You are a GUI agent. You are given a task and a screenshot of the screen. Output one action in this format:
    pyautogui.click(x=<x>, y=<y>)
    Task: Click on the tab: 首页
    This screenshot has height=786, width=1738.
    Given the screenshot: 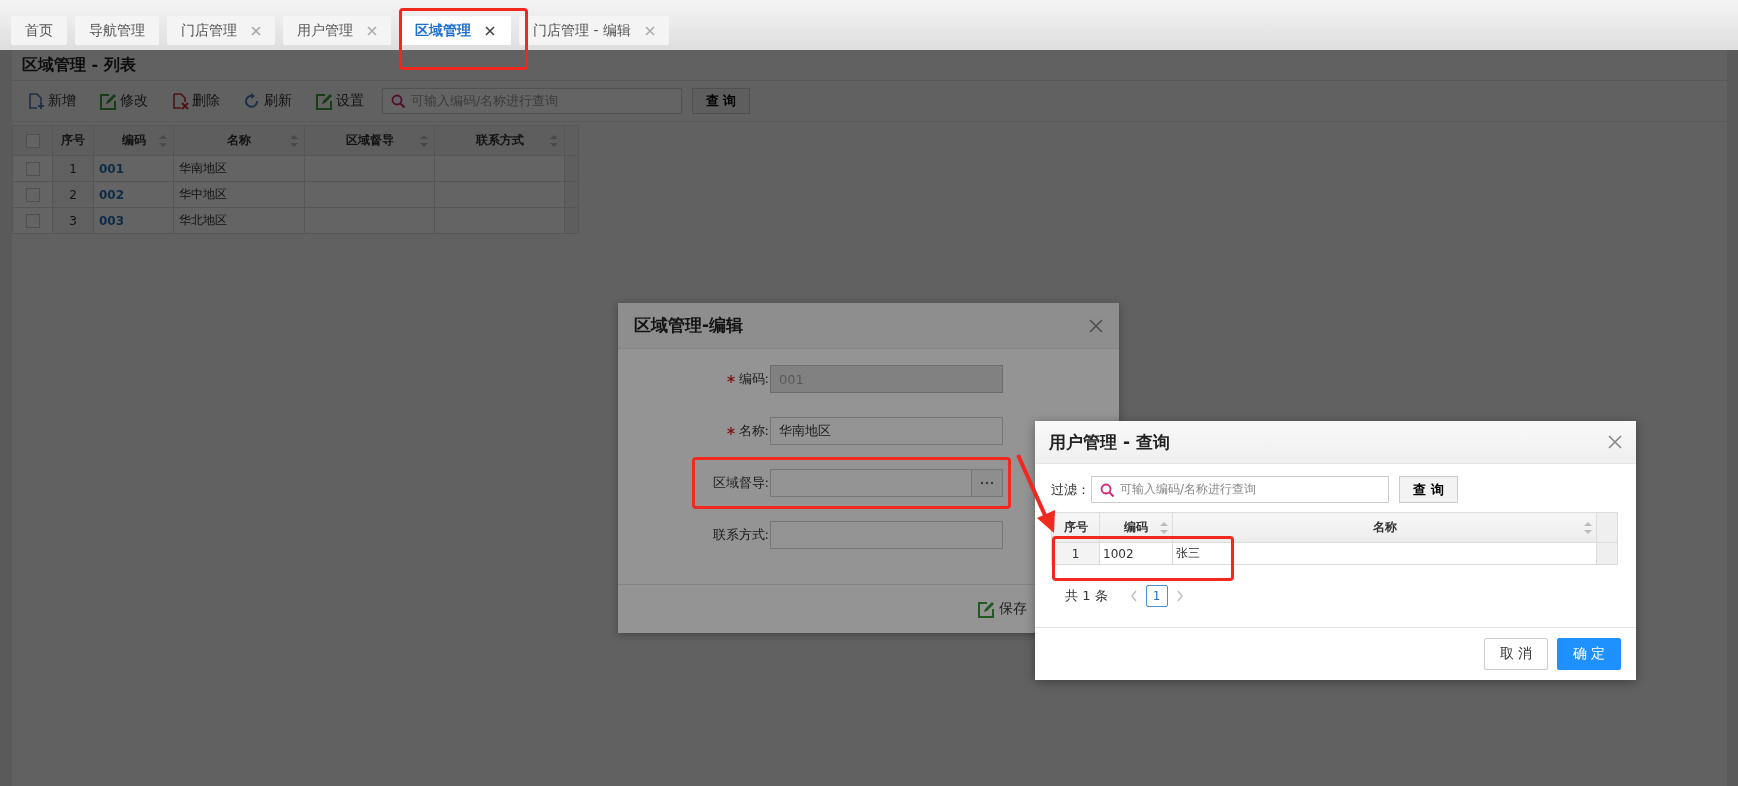 What is the action you would take?
    pyautogui.click(x=39, y=30)
    